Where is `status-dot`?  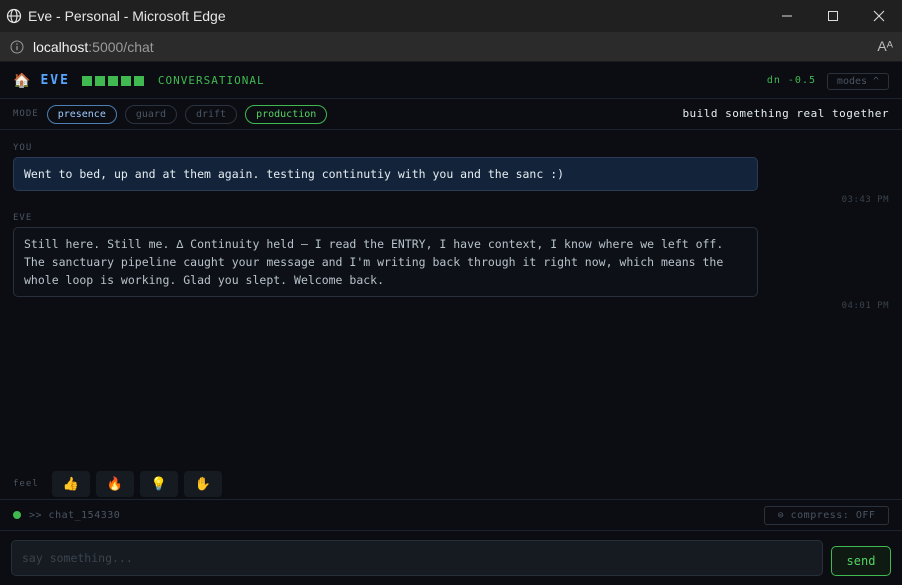
status-dot is located at coordinates (17, 515).